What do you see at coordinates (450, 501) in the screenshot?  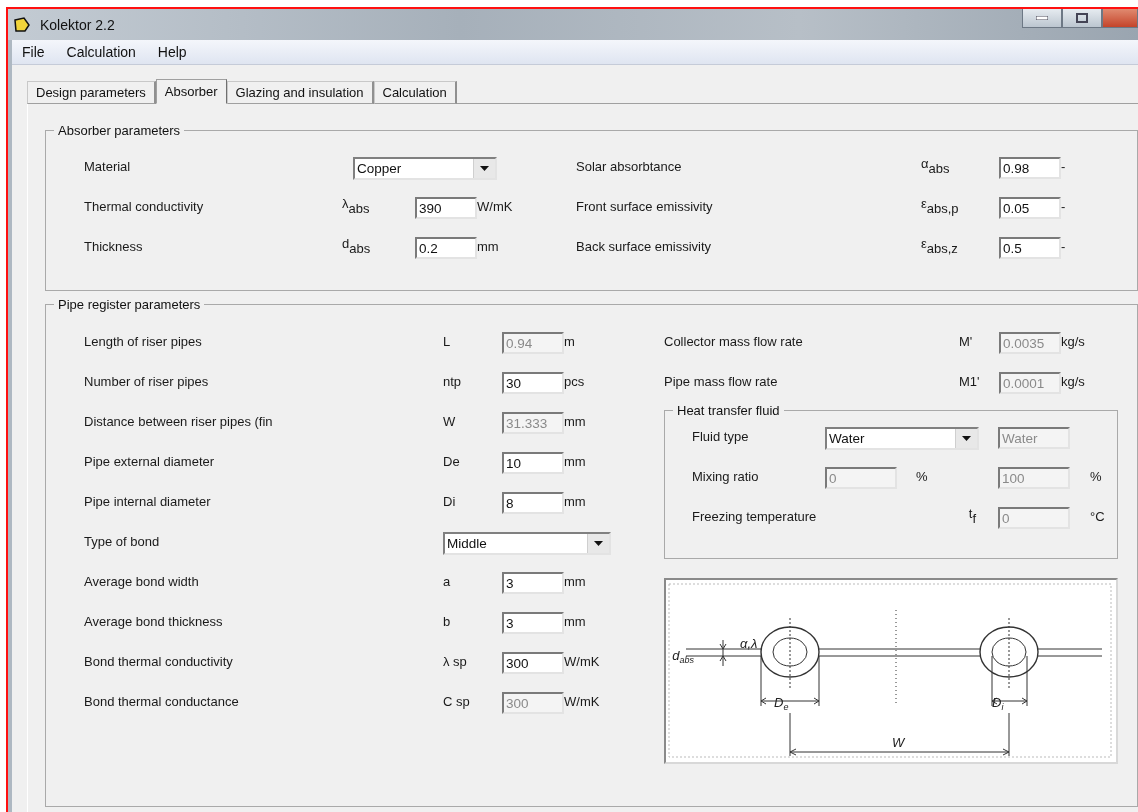 I see `symbol-label: Di` at bounding box center [450, 501].